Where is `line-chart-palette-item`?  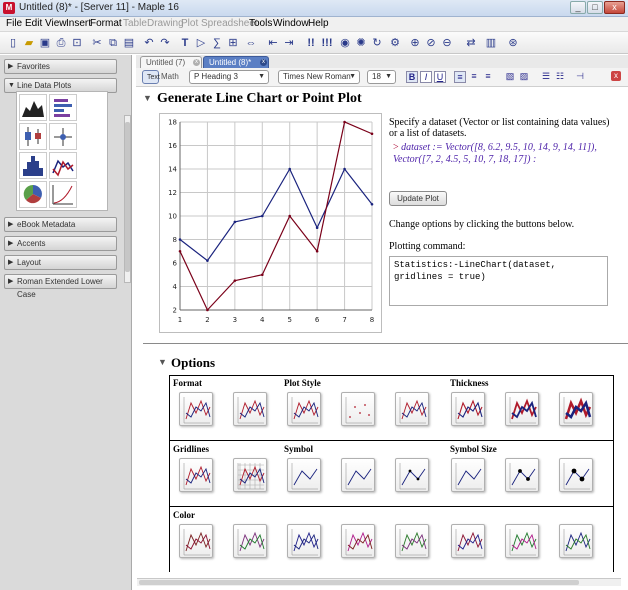
line-chart-palette-item is located at coordinates (63, 165).